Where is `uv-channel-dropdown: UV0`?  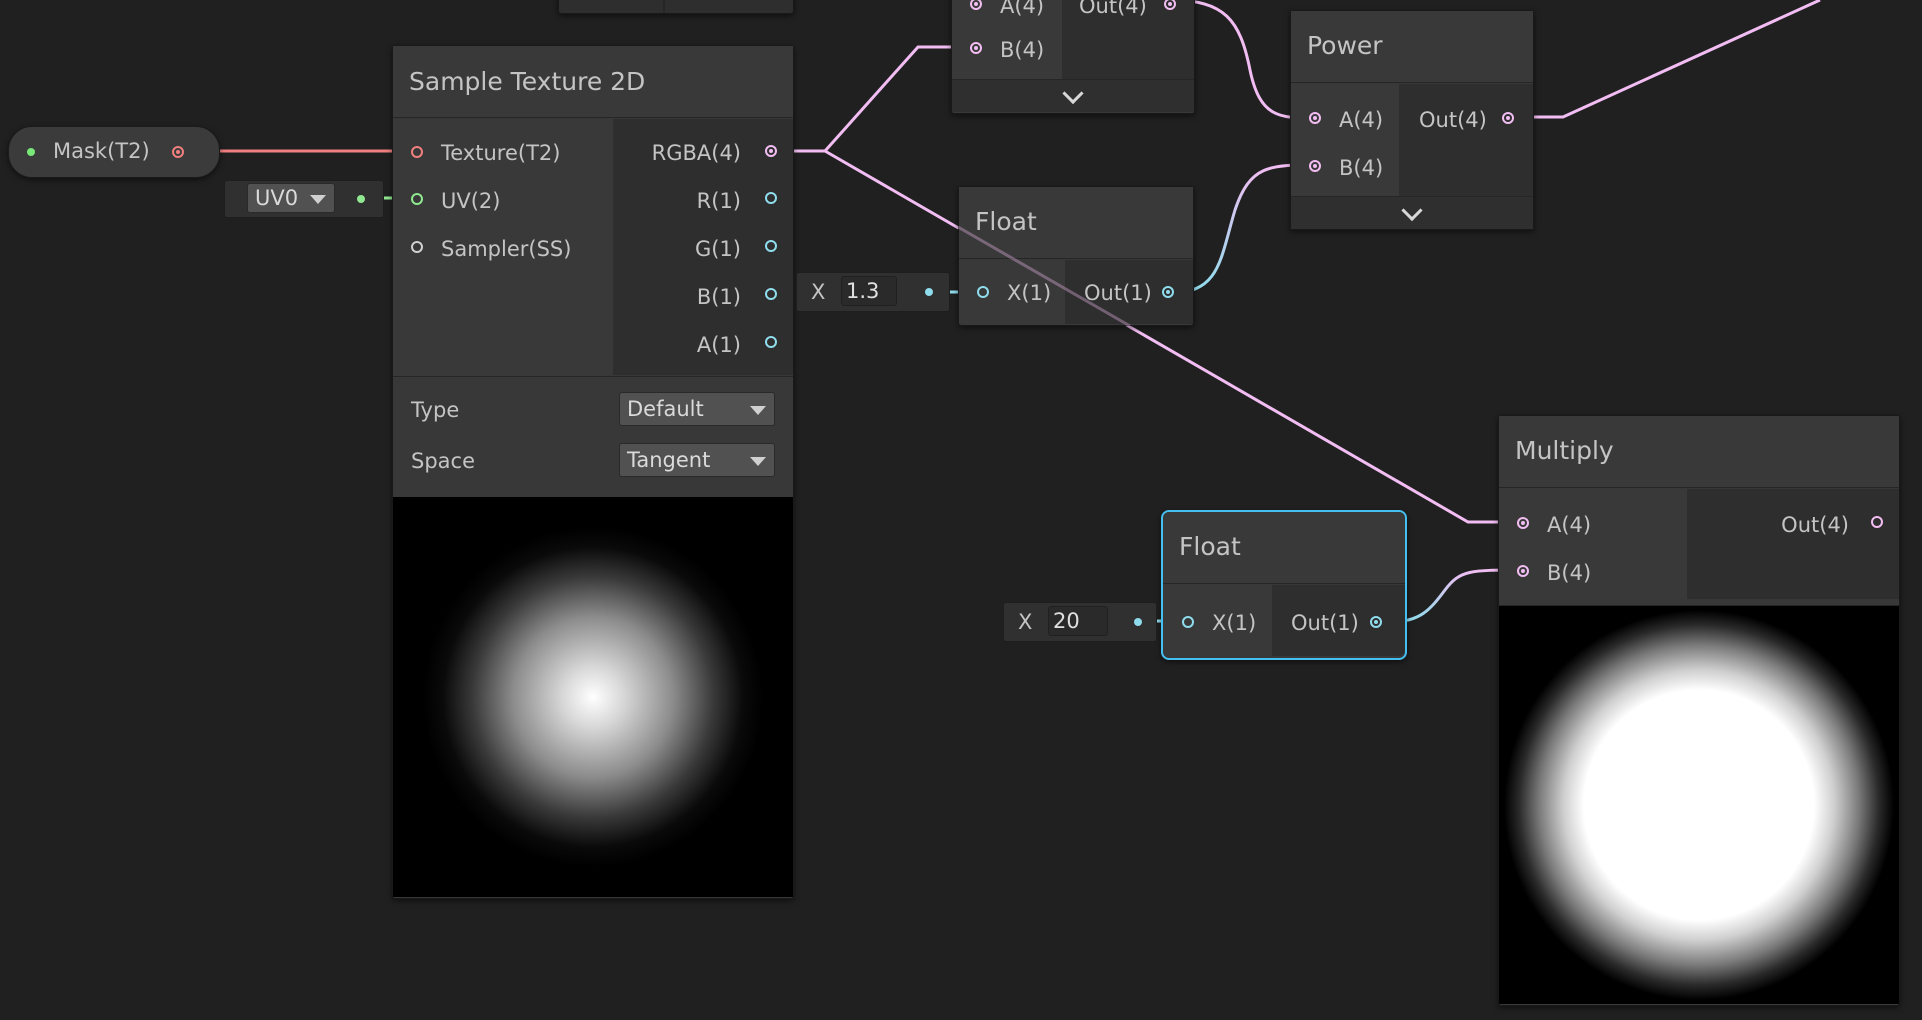 uv-channel-dropdown: UV0 is located at coordinates (291, 198).